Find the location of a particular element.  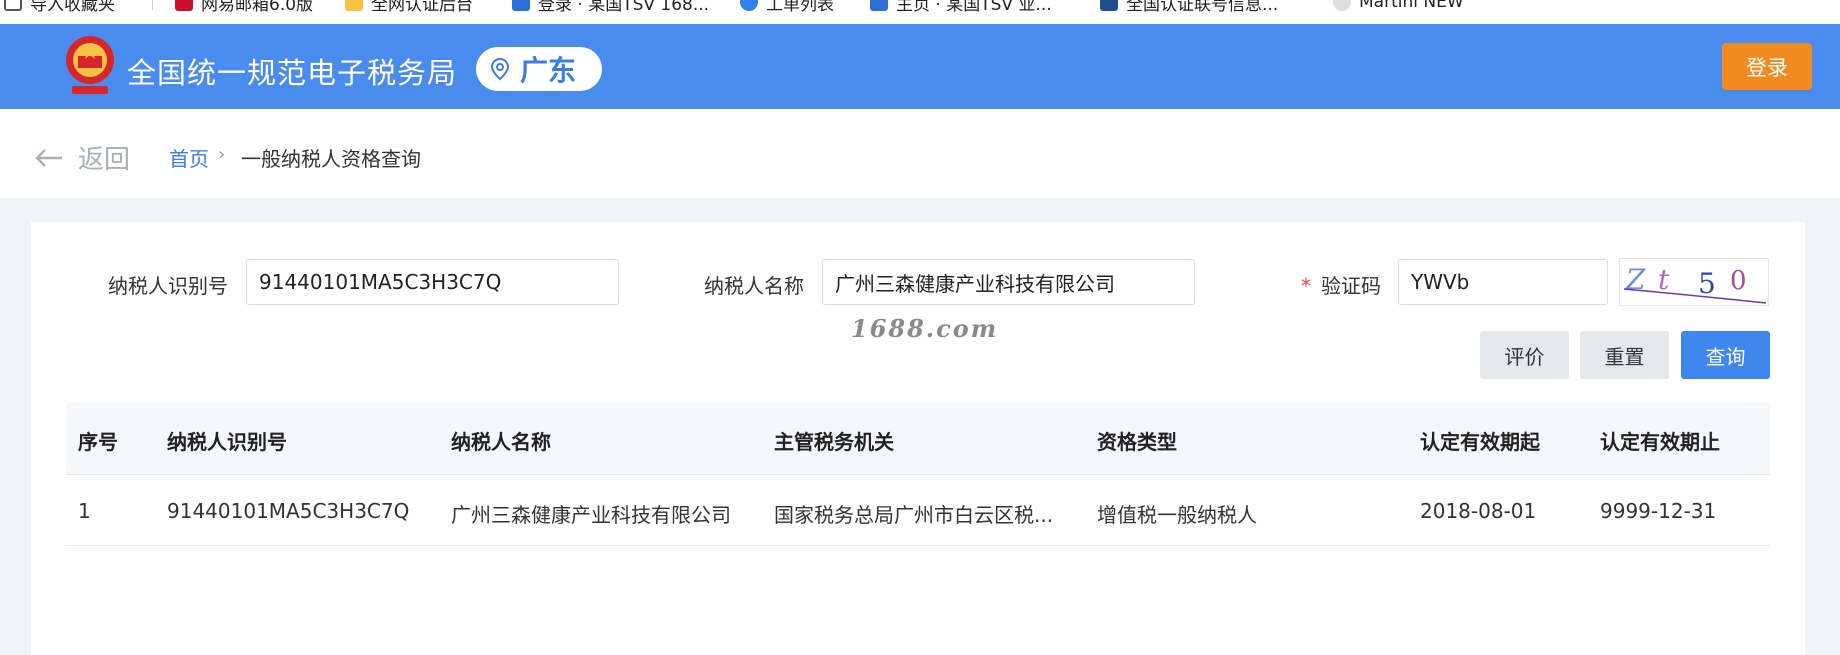

column-header: 纳税人名称 is located at coordinates (501, 442).